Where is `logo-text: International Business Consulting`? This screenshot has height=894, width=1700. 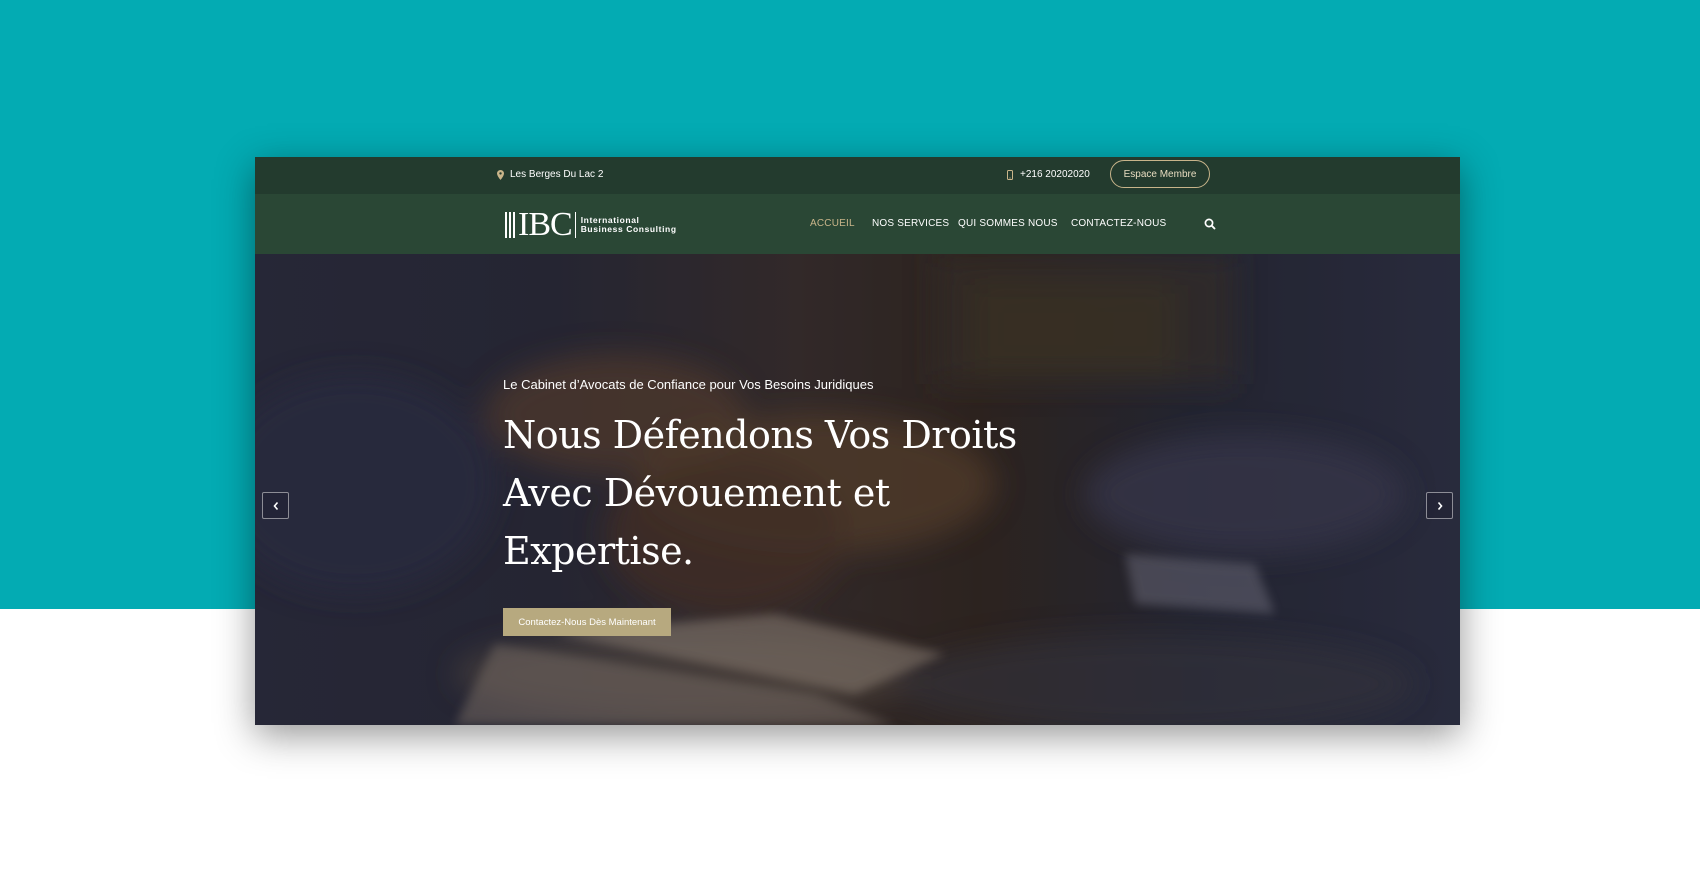 logo-text: International Business Consulting is located at coordinates (629, 225).